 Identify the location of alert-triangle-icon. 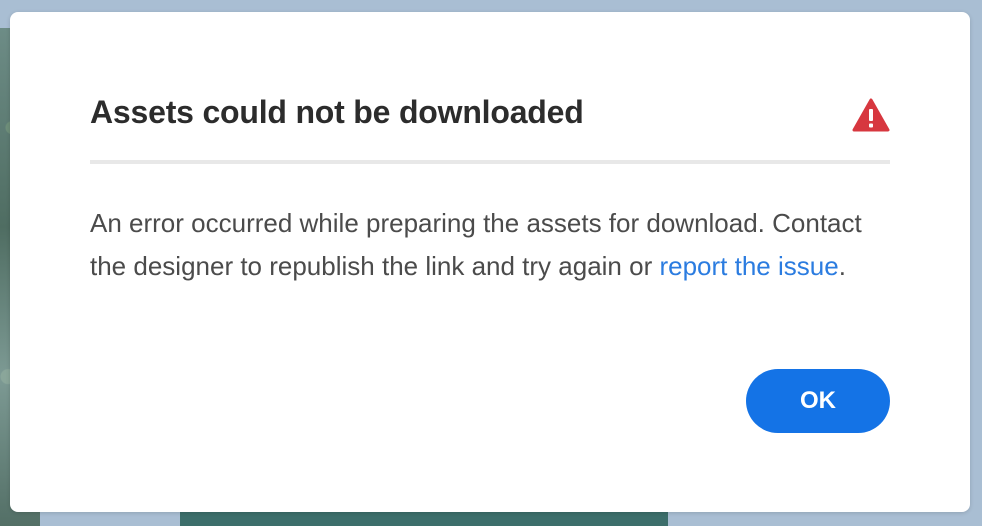
(871, 115).